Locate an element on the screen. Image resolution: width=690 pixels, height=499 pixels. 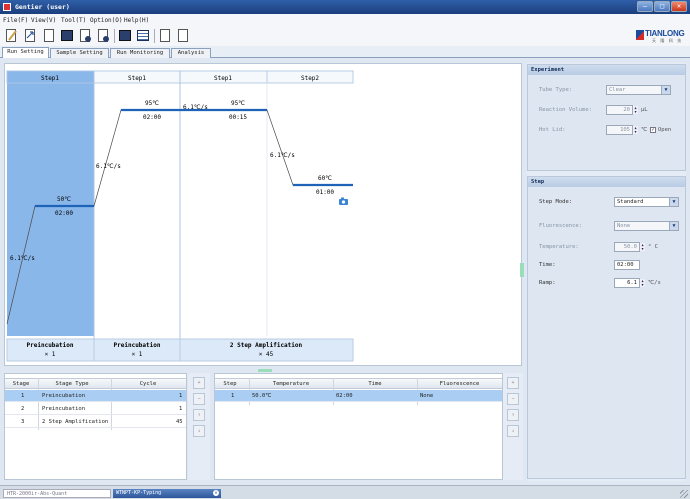
open-checkbox: ✓ is located at coordinates (653, 130).